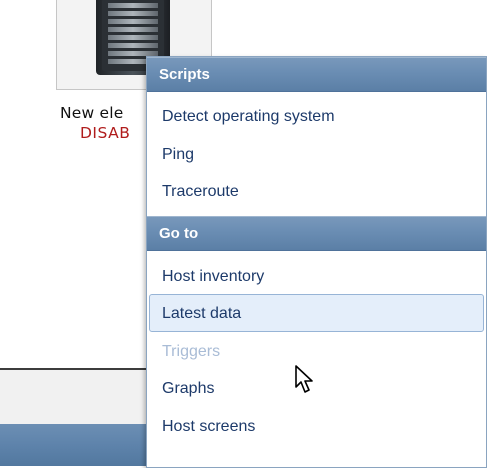 Image resolution: width=487 pixels, height=468 pixels. I want to click on menu-item-host-inventory: Host inventory, so click(316, 276).